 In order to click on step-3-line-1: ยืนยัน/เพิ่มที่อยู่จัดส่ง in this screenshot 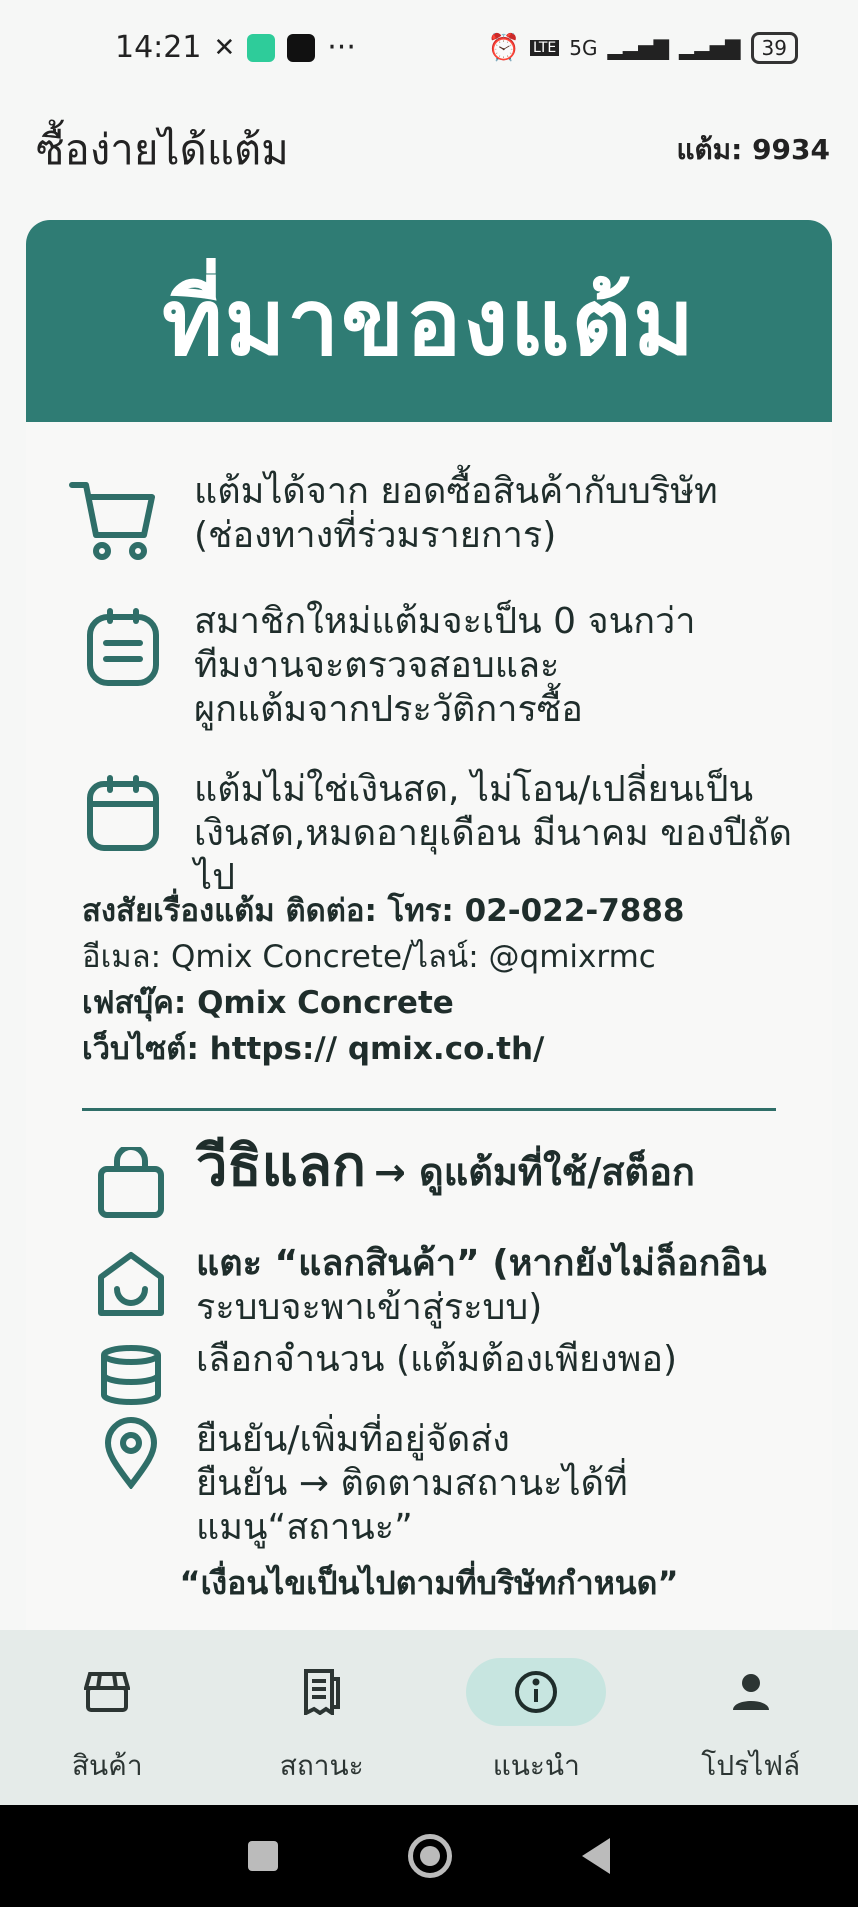, I will do `click(353, 1439)`.